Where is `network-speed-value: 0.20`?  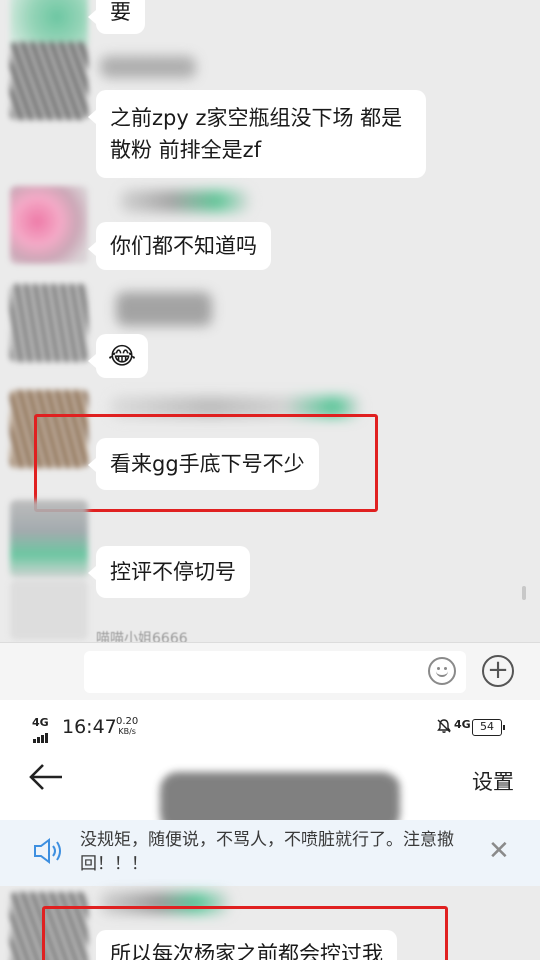
network-speed-value: 0.20 is located at coordinates (127, 721).